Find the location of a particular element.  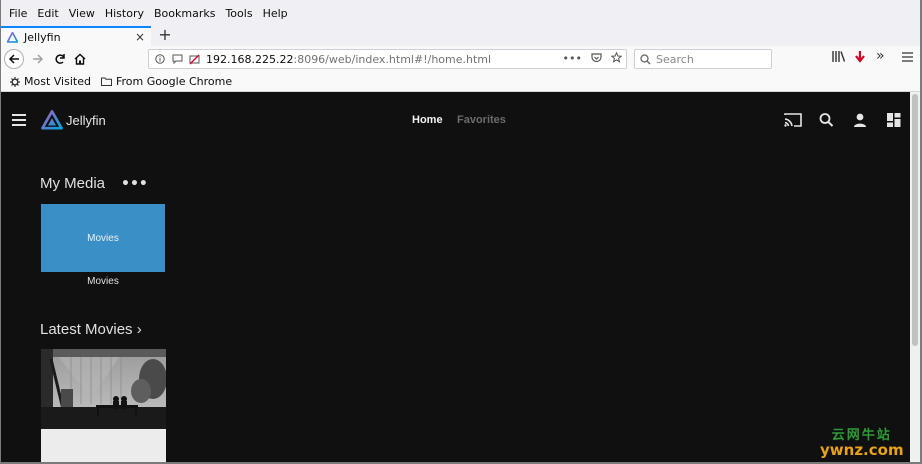

forward-button is located at coordinates (38, 59).